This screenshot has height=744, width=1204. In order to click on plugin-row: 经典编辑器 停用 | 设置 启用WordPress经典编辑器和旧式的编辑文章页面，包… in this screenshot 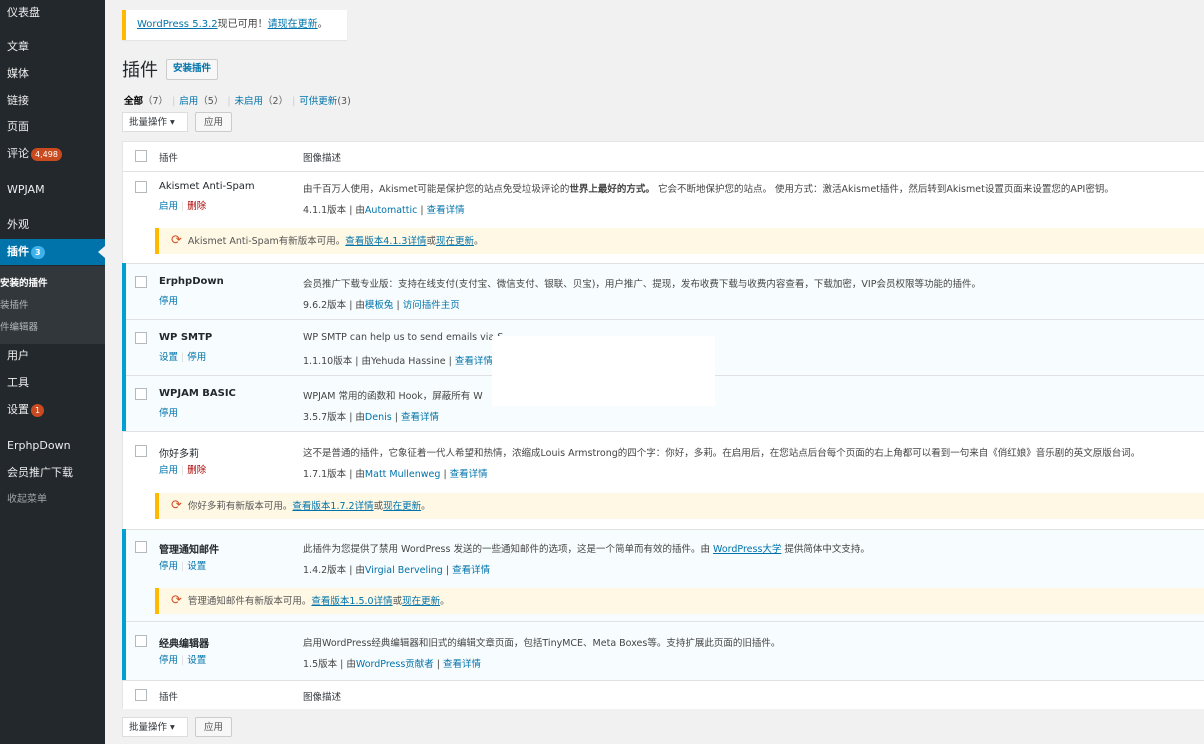, I will do `click(663, 650)`.